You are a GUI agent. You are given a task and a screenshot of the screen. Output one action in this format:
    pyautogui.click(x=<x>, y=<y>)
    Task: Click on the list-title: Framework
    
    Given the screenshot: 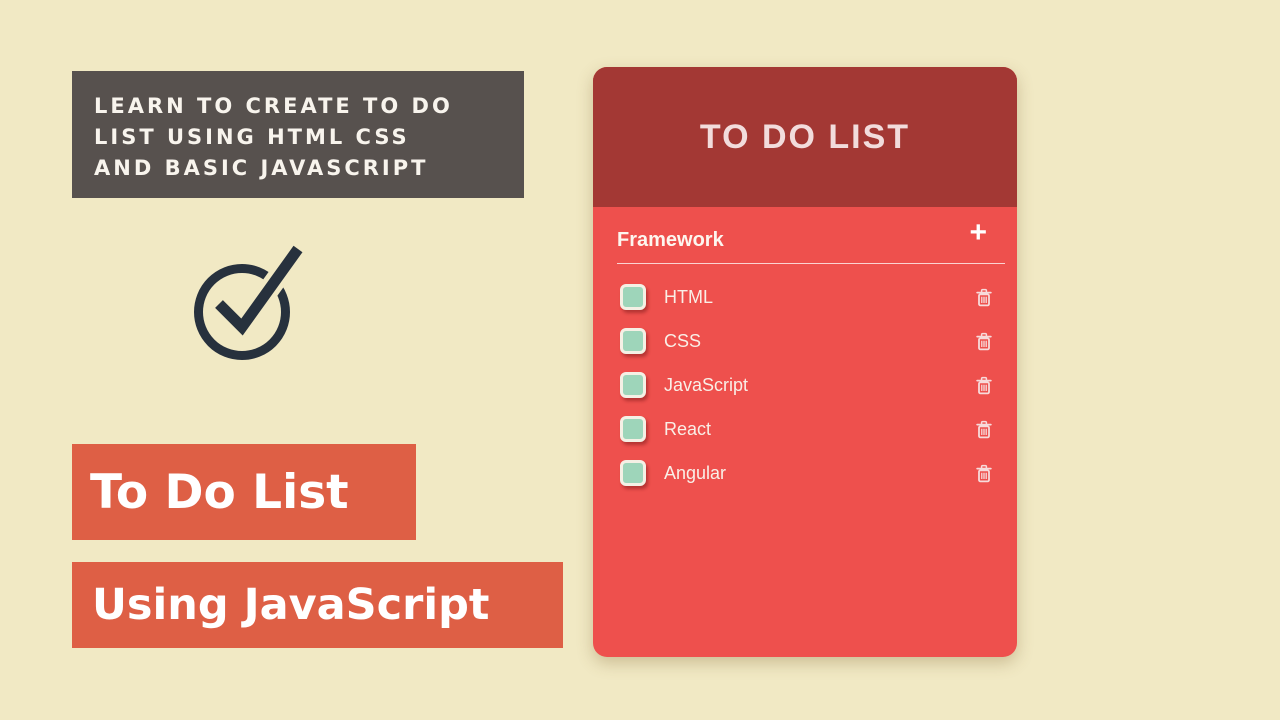 What is the action you would take?
    pyautogui.click(x=670, y=239)
    